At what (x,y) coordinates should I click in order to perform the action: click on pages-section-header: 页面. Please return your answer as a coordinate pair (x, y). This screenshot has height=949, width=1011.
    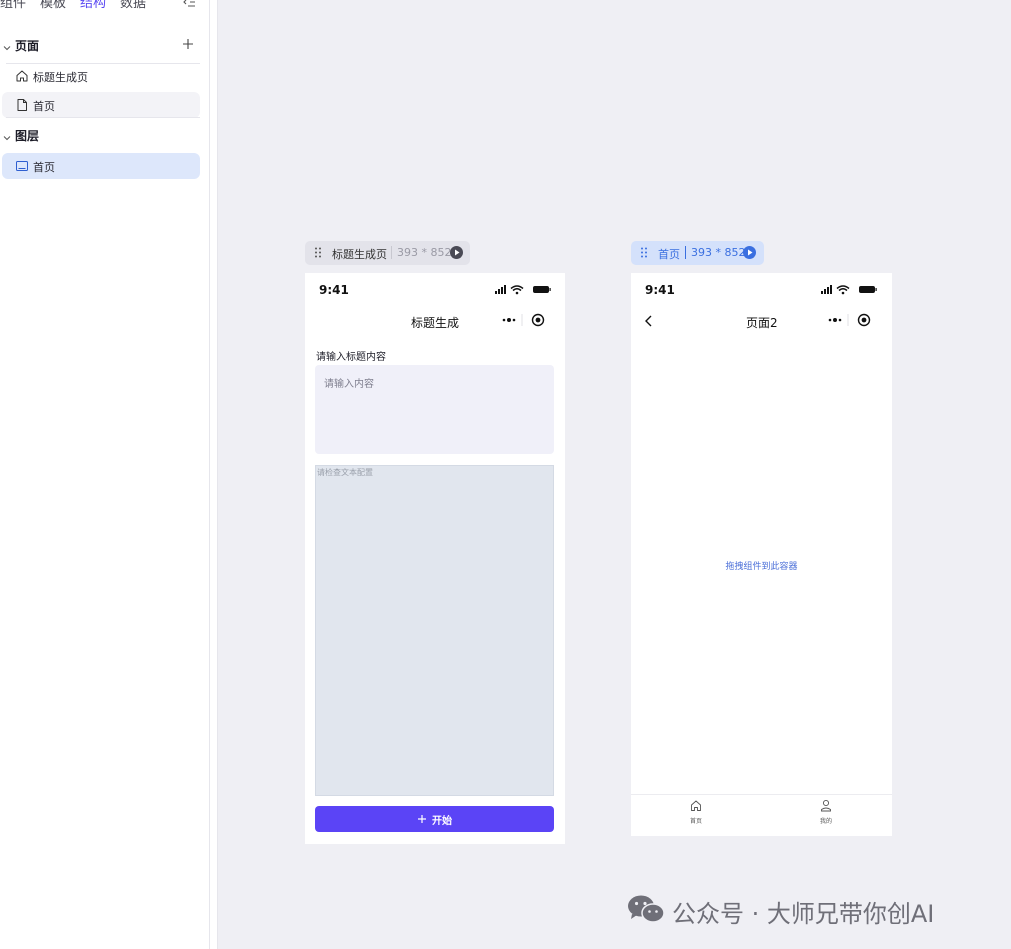
    Looking at the image, I should click on (105, 46).